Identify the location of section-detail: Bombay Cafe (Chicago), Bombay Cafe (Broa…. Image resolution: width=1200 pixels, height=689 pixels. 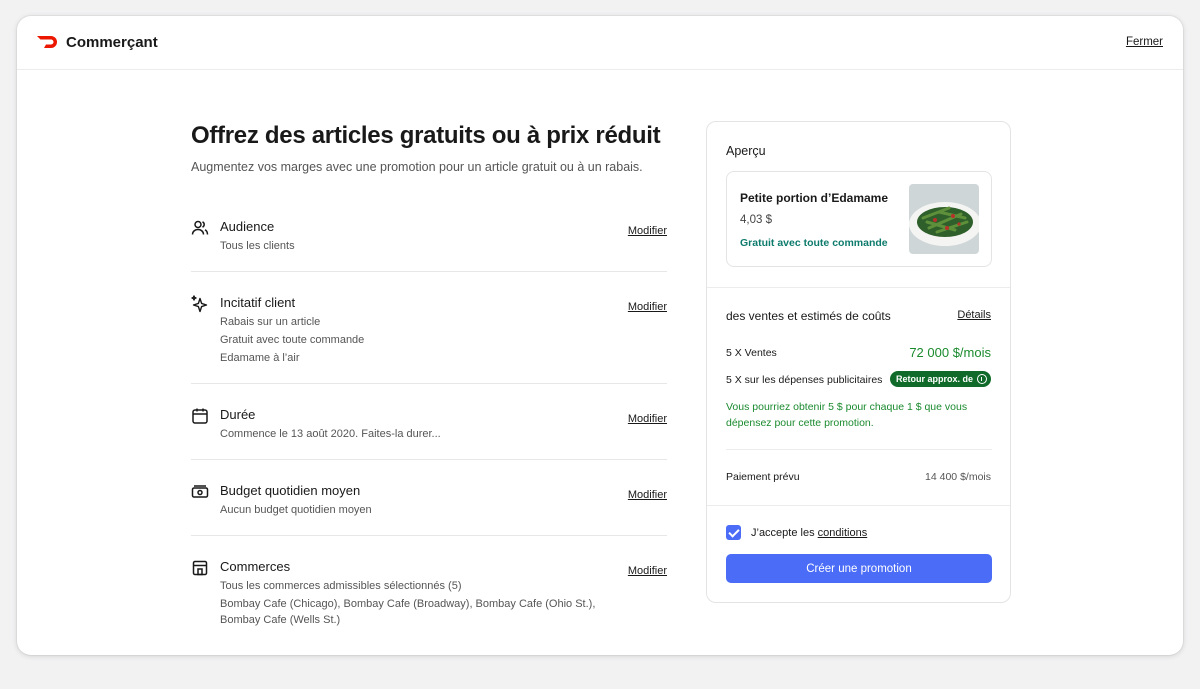
(408, 604).